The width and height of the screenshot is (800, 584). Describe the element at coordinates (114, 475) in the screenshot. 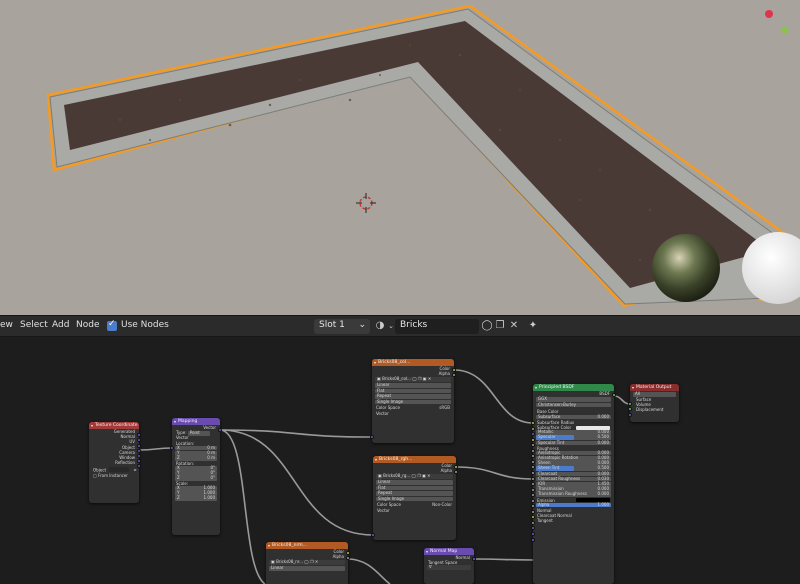

I see `from-instancer-checkbox: □ From Instancer` at that location.